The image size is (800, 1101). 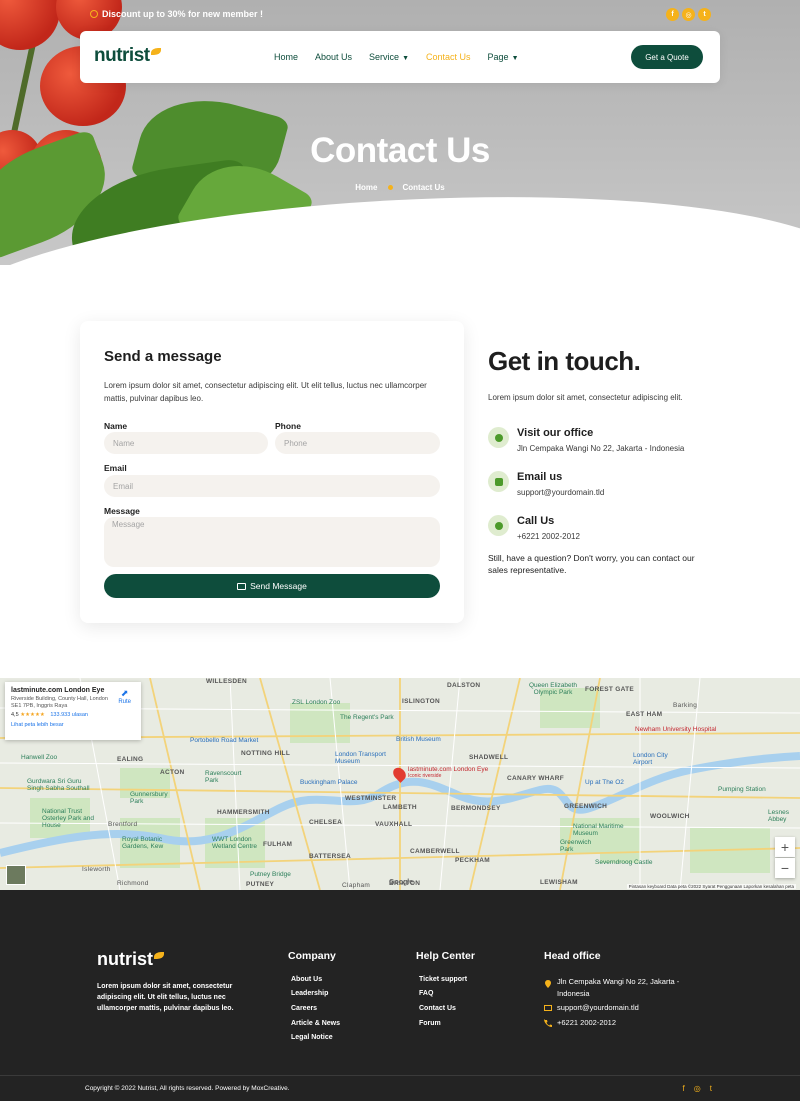 I want to click on review-count-link: 133.933 ulasan, so click(x=69, y=715).